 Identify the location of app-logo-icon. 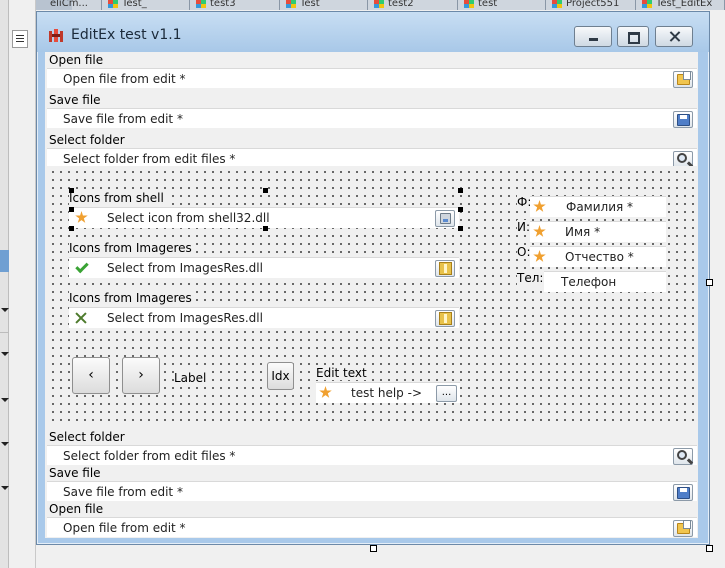
(56, 35).